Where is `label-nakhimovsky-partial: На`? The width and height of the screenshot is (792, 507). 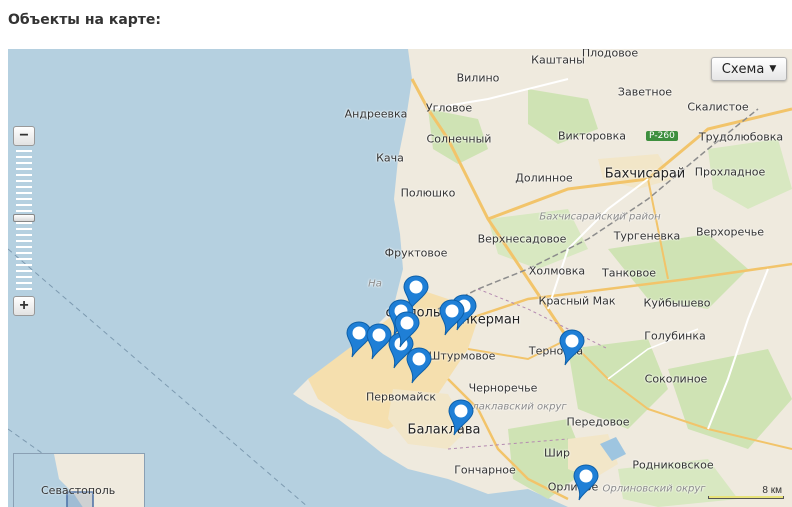 label-nakhimovsky-partial: На is located at coordinates (375, 284).